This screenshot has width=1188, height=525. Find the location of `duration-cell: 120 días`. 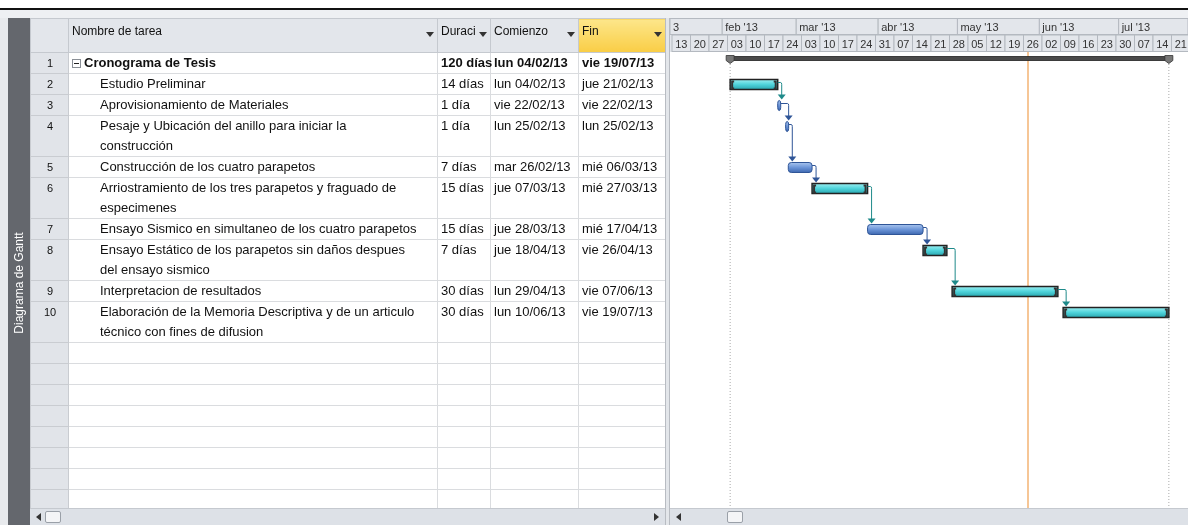

duration-cell: 120 días is located at coordinates (464, 63).